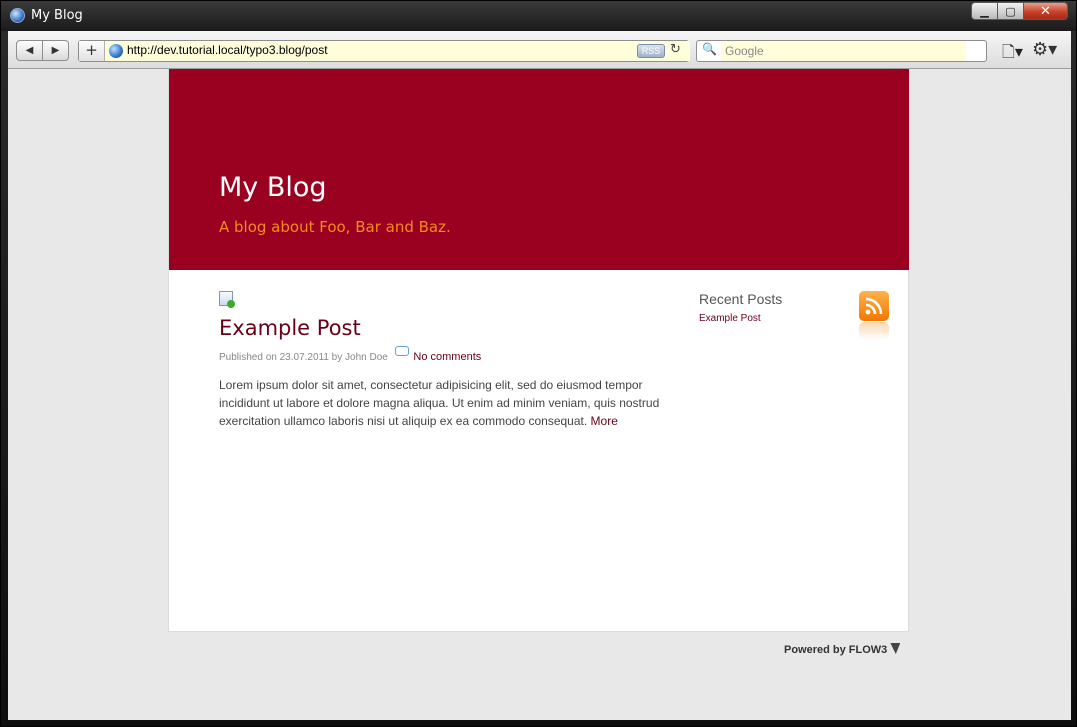 This screenshot has height=727, width=1077. I want to click on recent-posts-heading: Recent Posts, so click(741, 299).